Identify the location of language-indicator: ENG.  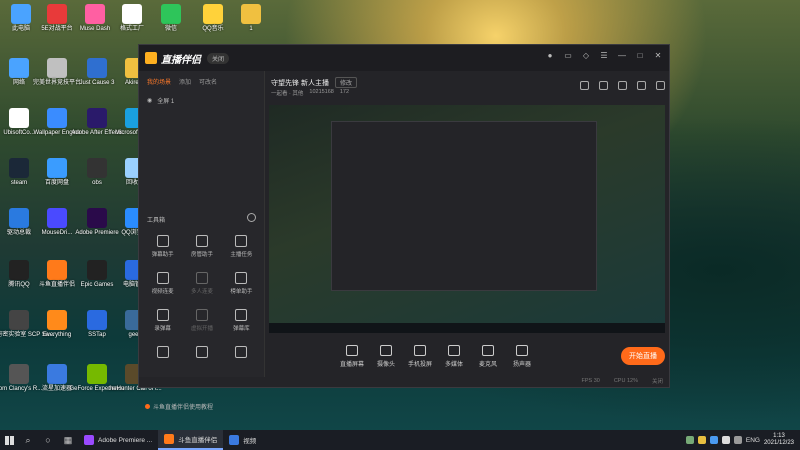
(753, 440).